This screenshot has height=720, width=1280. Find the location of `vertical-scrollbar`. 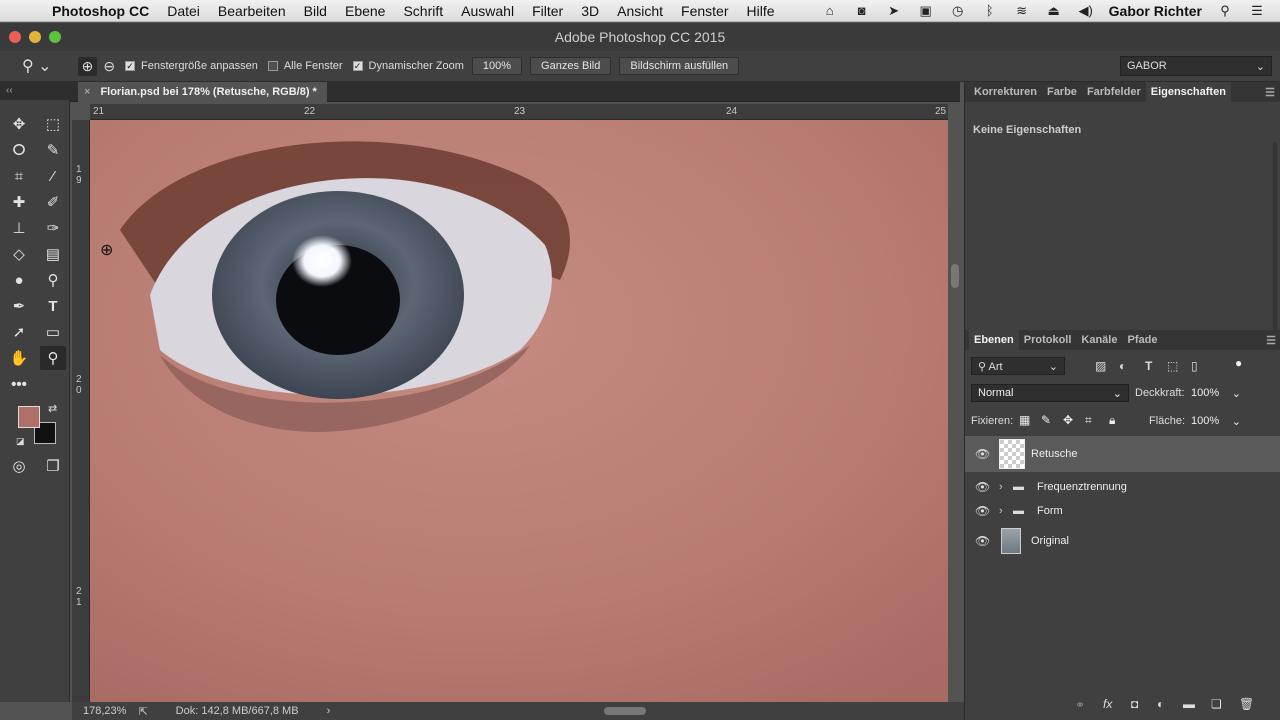

vertical-scrollbar is located at coordinates (956, 403).